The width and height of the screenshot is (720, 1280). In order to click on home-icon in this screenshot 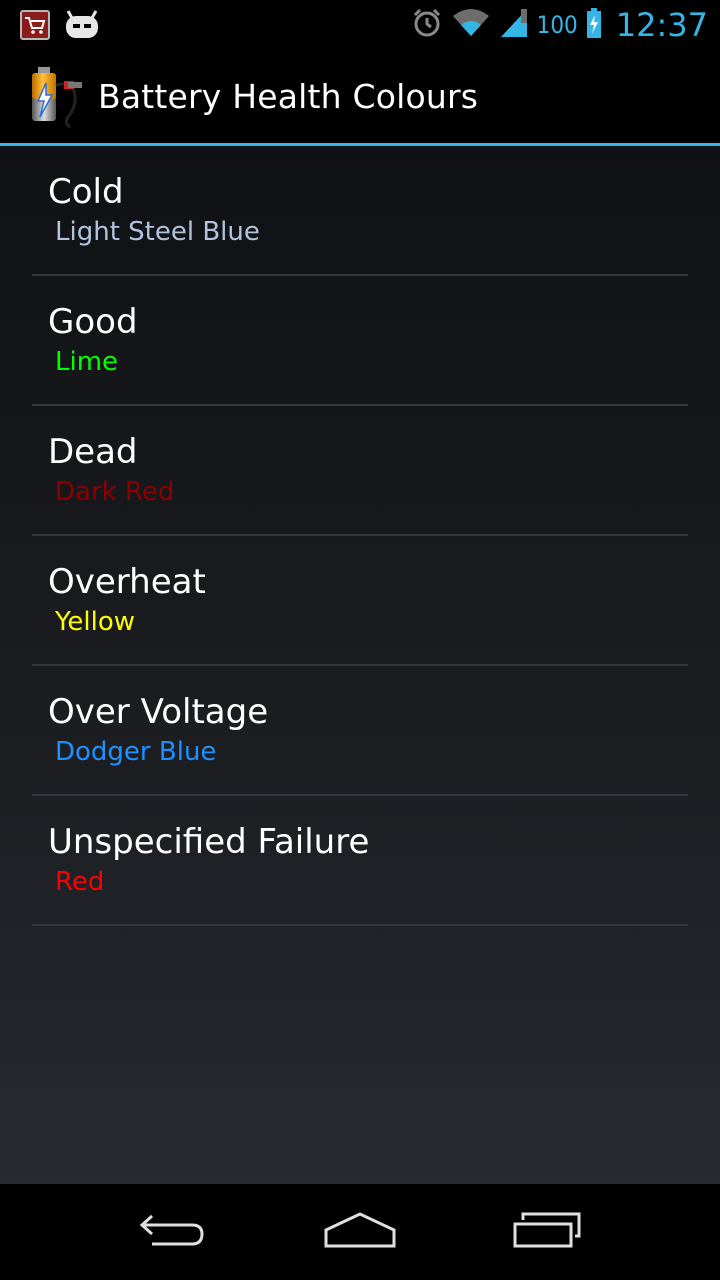, I will do `click(360, 1232)`.